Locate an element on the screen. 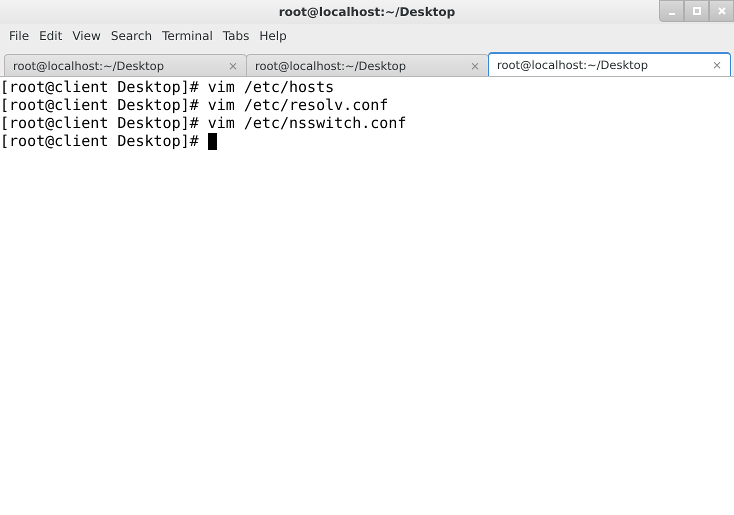 The image size is (734, 515). maximize-icon is located at coordinates (696, 11).